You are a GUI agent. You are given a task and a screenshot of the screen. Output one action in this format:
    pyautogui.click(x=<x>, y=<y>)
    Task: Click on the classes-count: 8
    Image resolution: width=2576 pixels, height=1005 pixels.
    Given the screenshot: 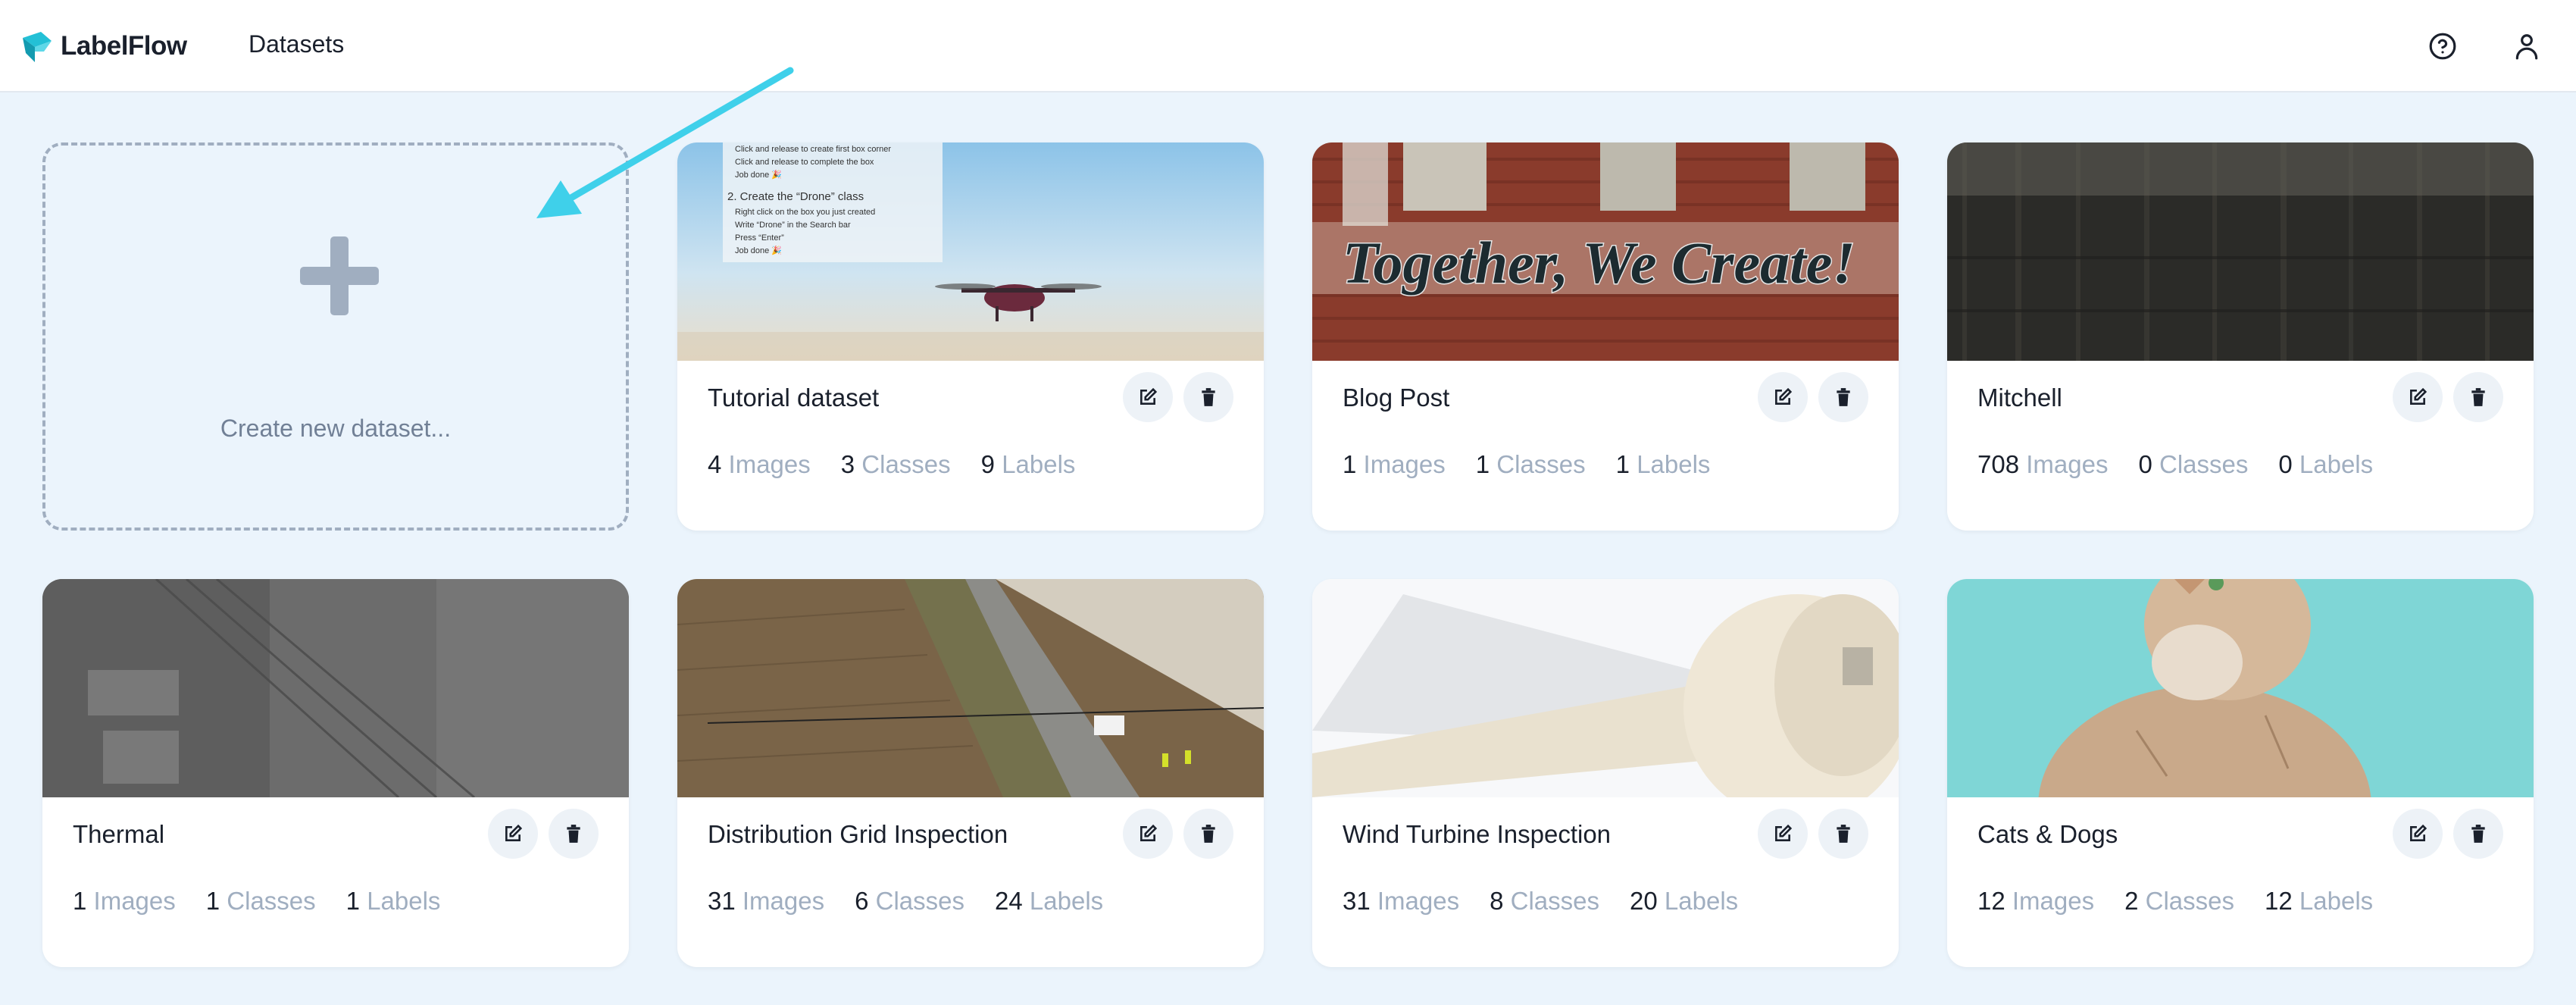 What is the action you would take?
    pyautogui.click(x=1497, y=901)
    